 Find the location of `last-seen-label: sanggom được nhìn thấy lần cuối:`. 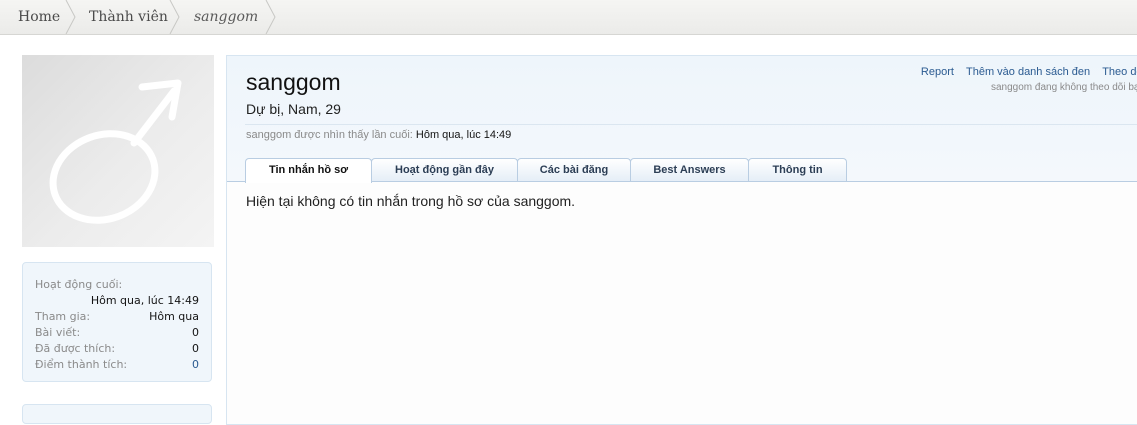

last-seen-label: sanggom được nhìn thấy lần cuối: is located at coordinates (329, 135).